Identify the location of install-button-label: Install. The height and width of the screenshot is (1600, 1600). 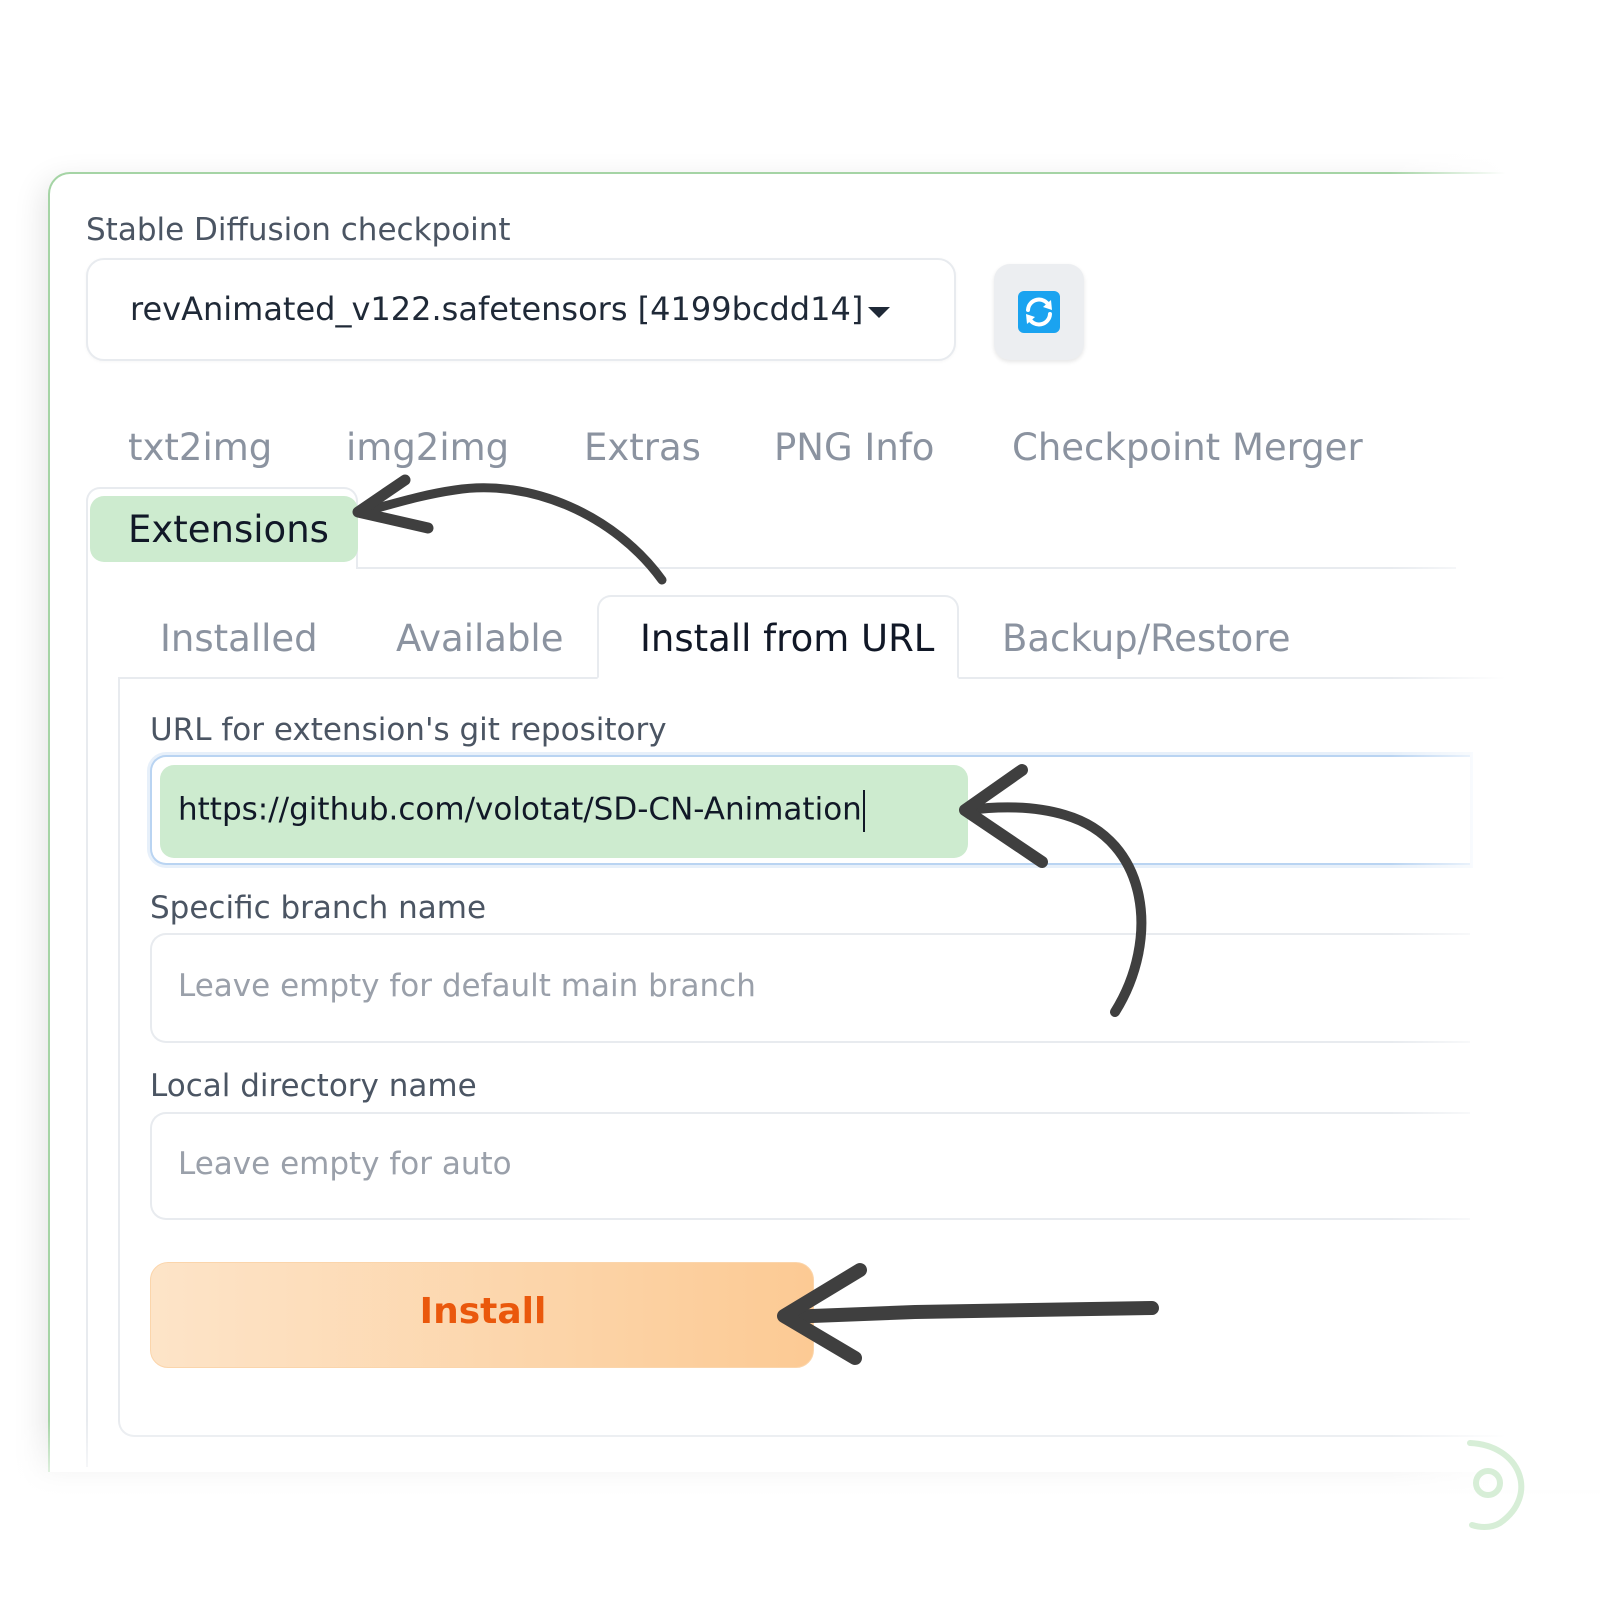
(483, 1311).